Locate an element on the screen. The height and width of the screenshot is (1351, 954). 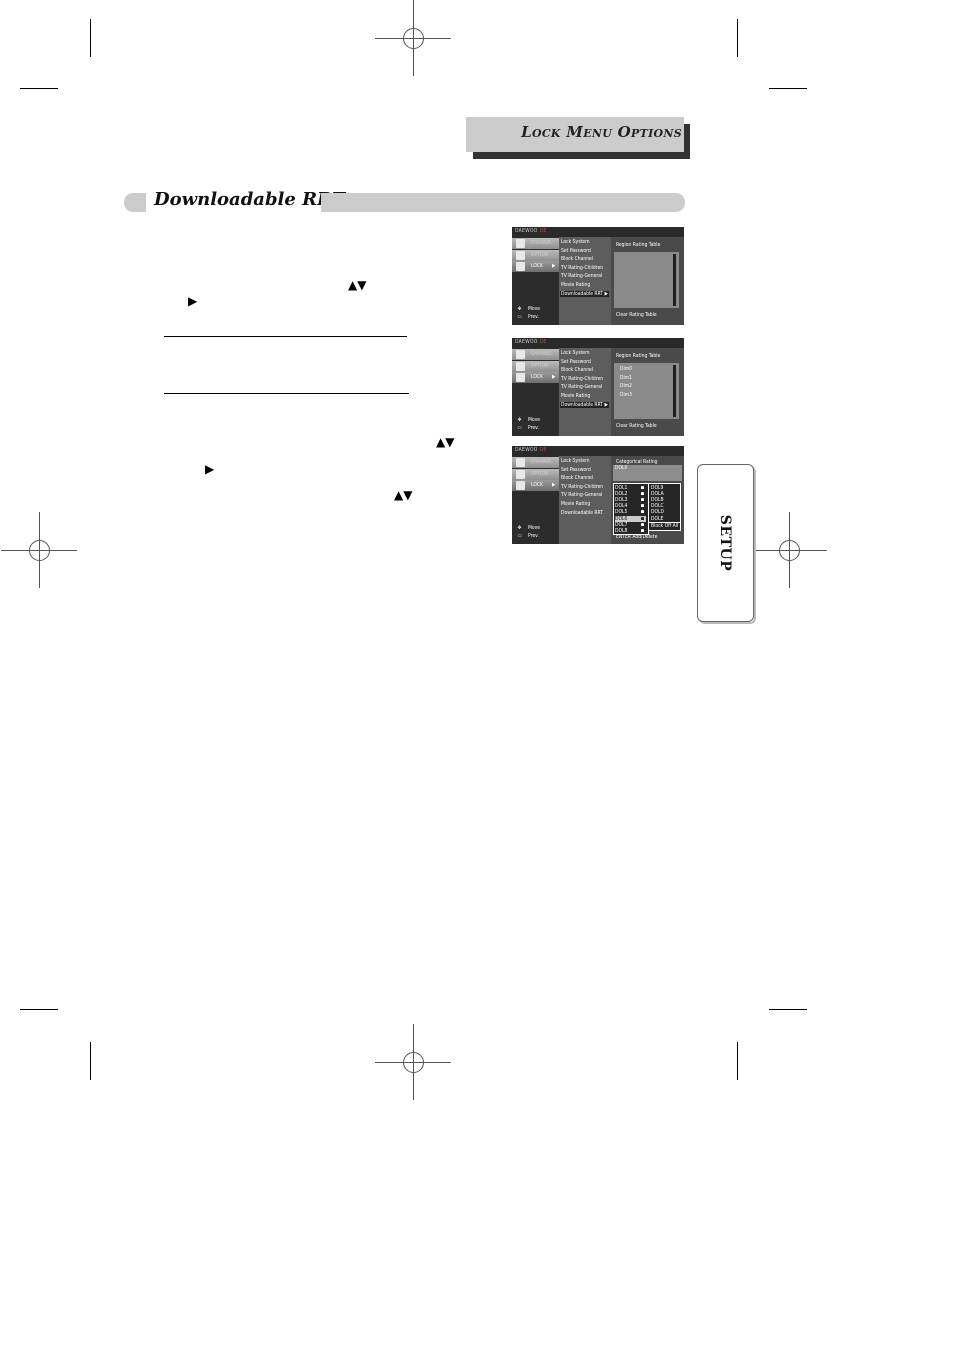
rating-list-right: DOL9 DOLA DOLB DOLC DOLD DOLE is located at coordinates (664, 503).